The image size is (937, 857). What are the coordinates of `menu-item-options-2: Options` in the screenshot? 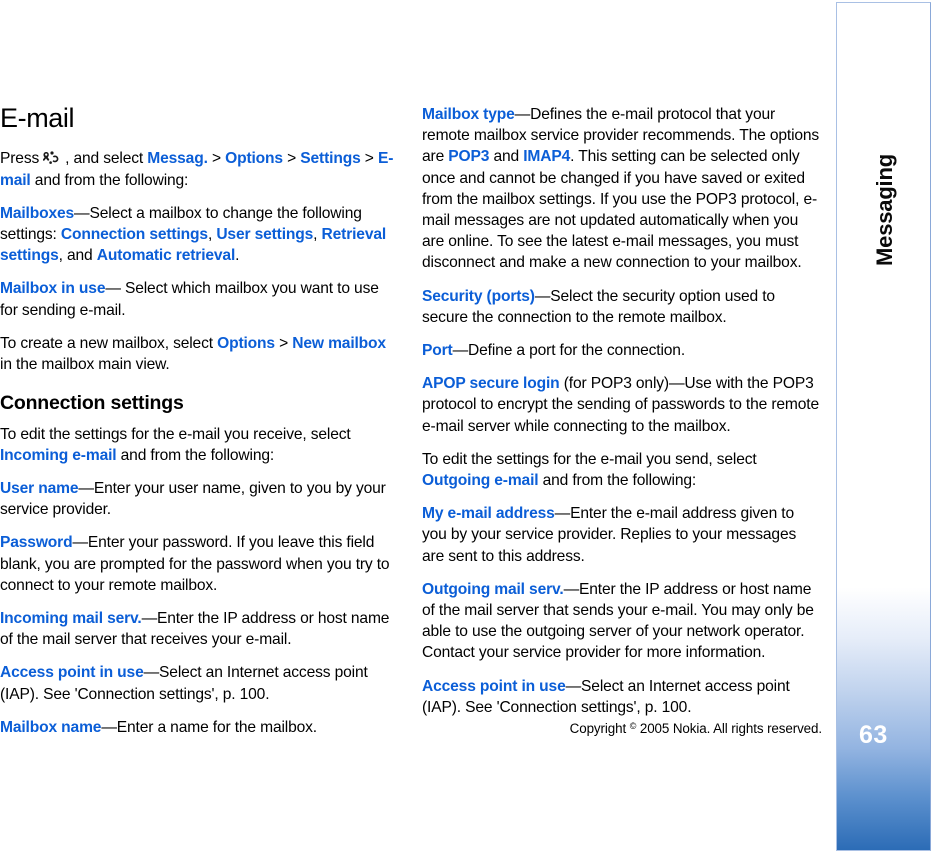 It's located at (246, 343).